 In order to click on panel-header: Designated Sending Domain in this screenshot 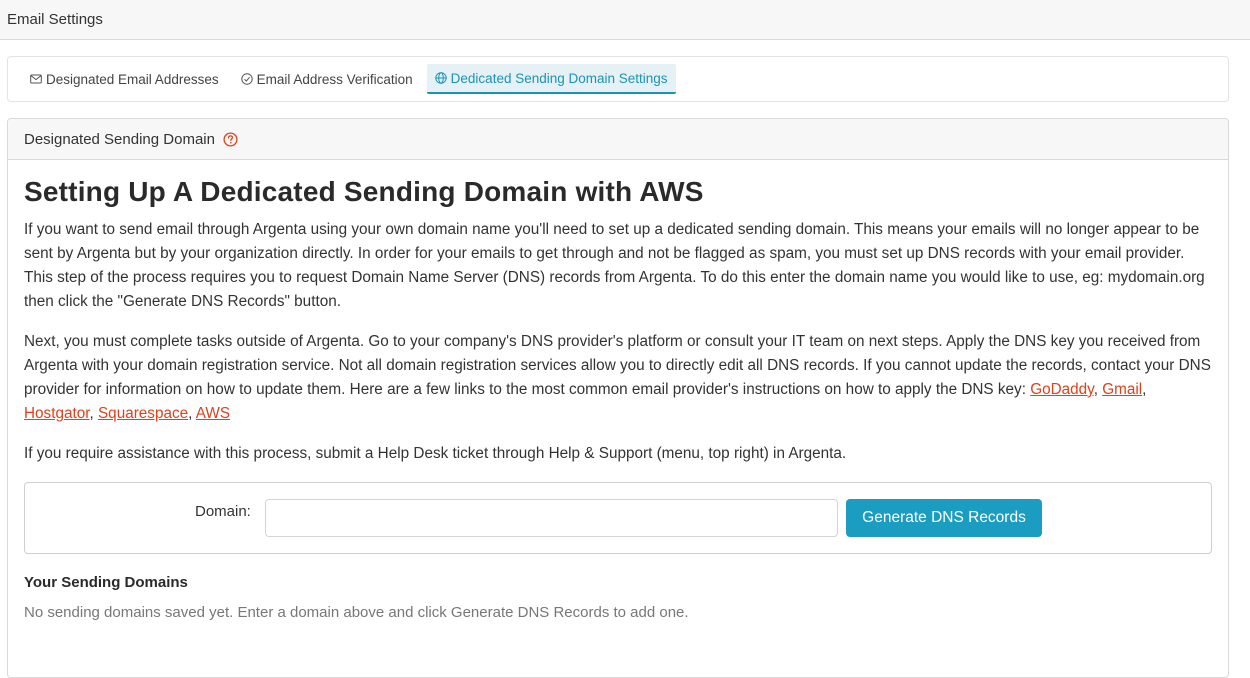, I will do `click(618, 139)`.